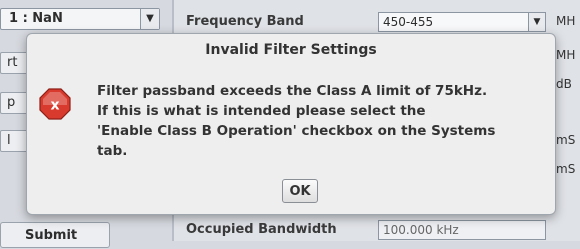  What do you see at coordinates (300, 191) in the screenshot?
I see `ok-button: OK` at bounding box center [300, 191].